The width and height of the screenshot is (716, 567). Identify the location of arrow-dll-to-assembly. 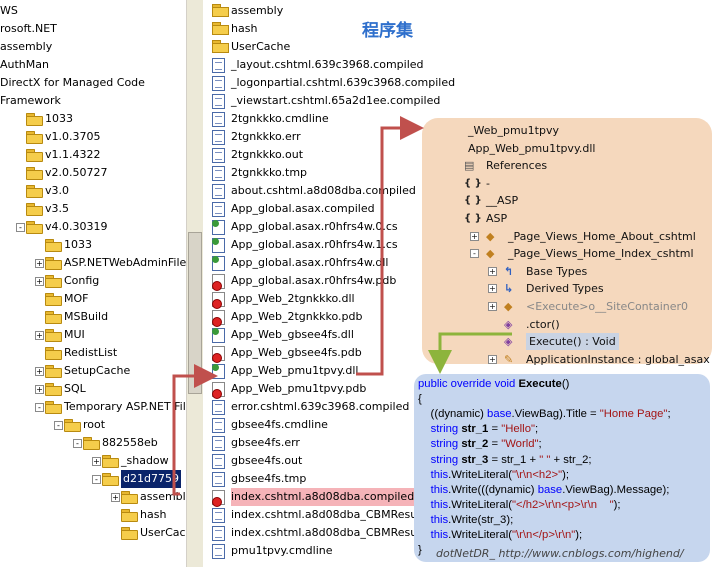
(390, 246).